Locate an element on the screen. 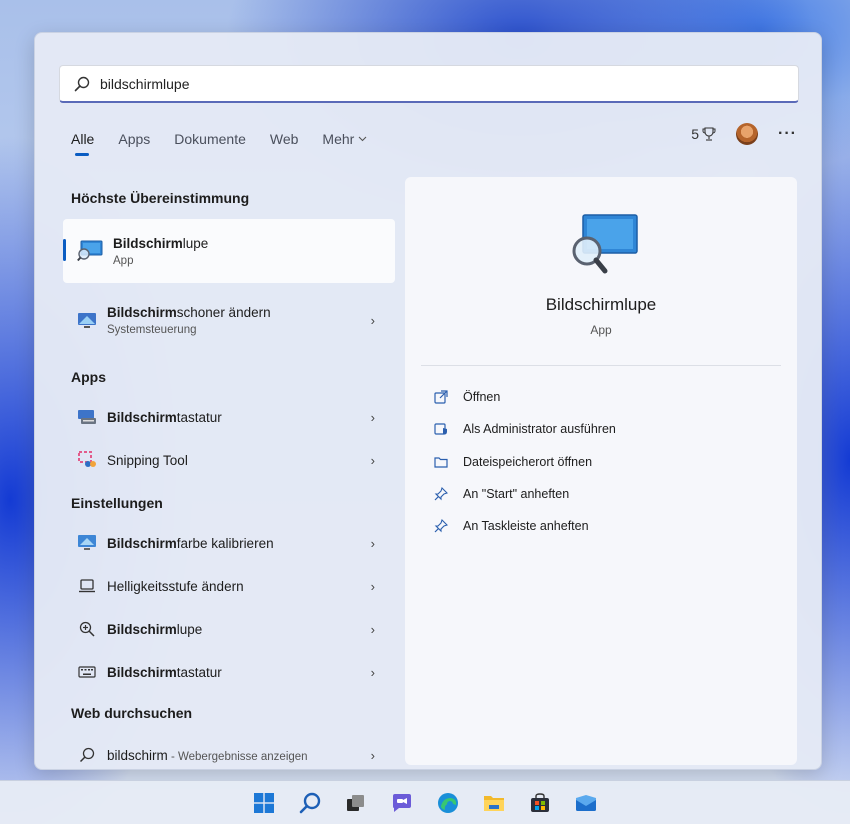 The image size is (850, 824). search-box is located at coordinates (429, 84).